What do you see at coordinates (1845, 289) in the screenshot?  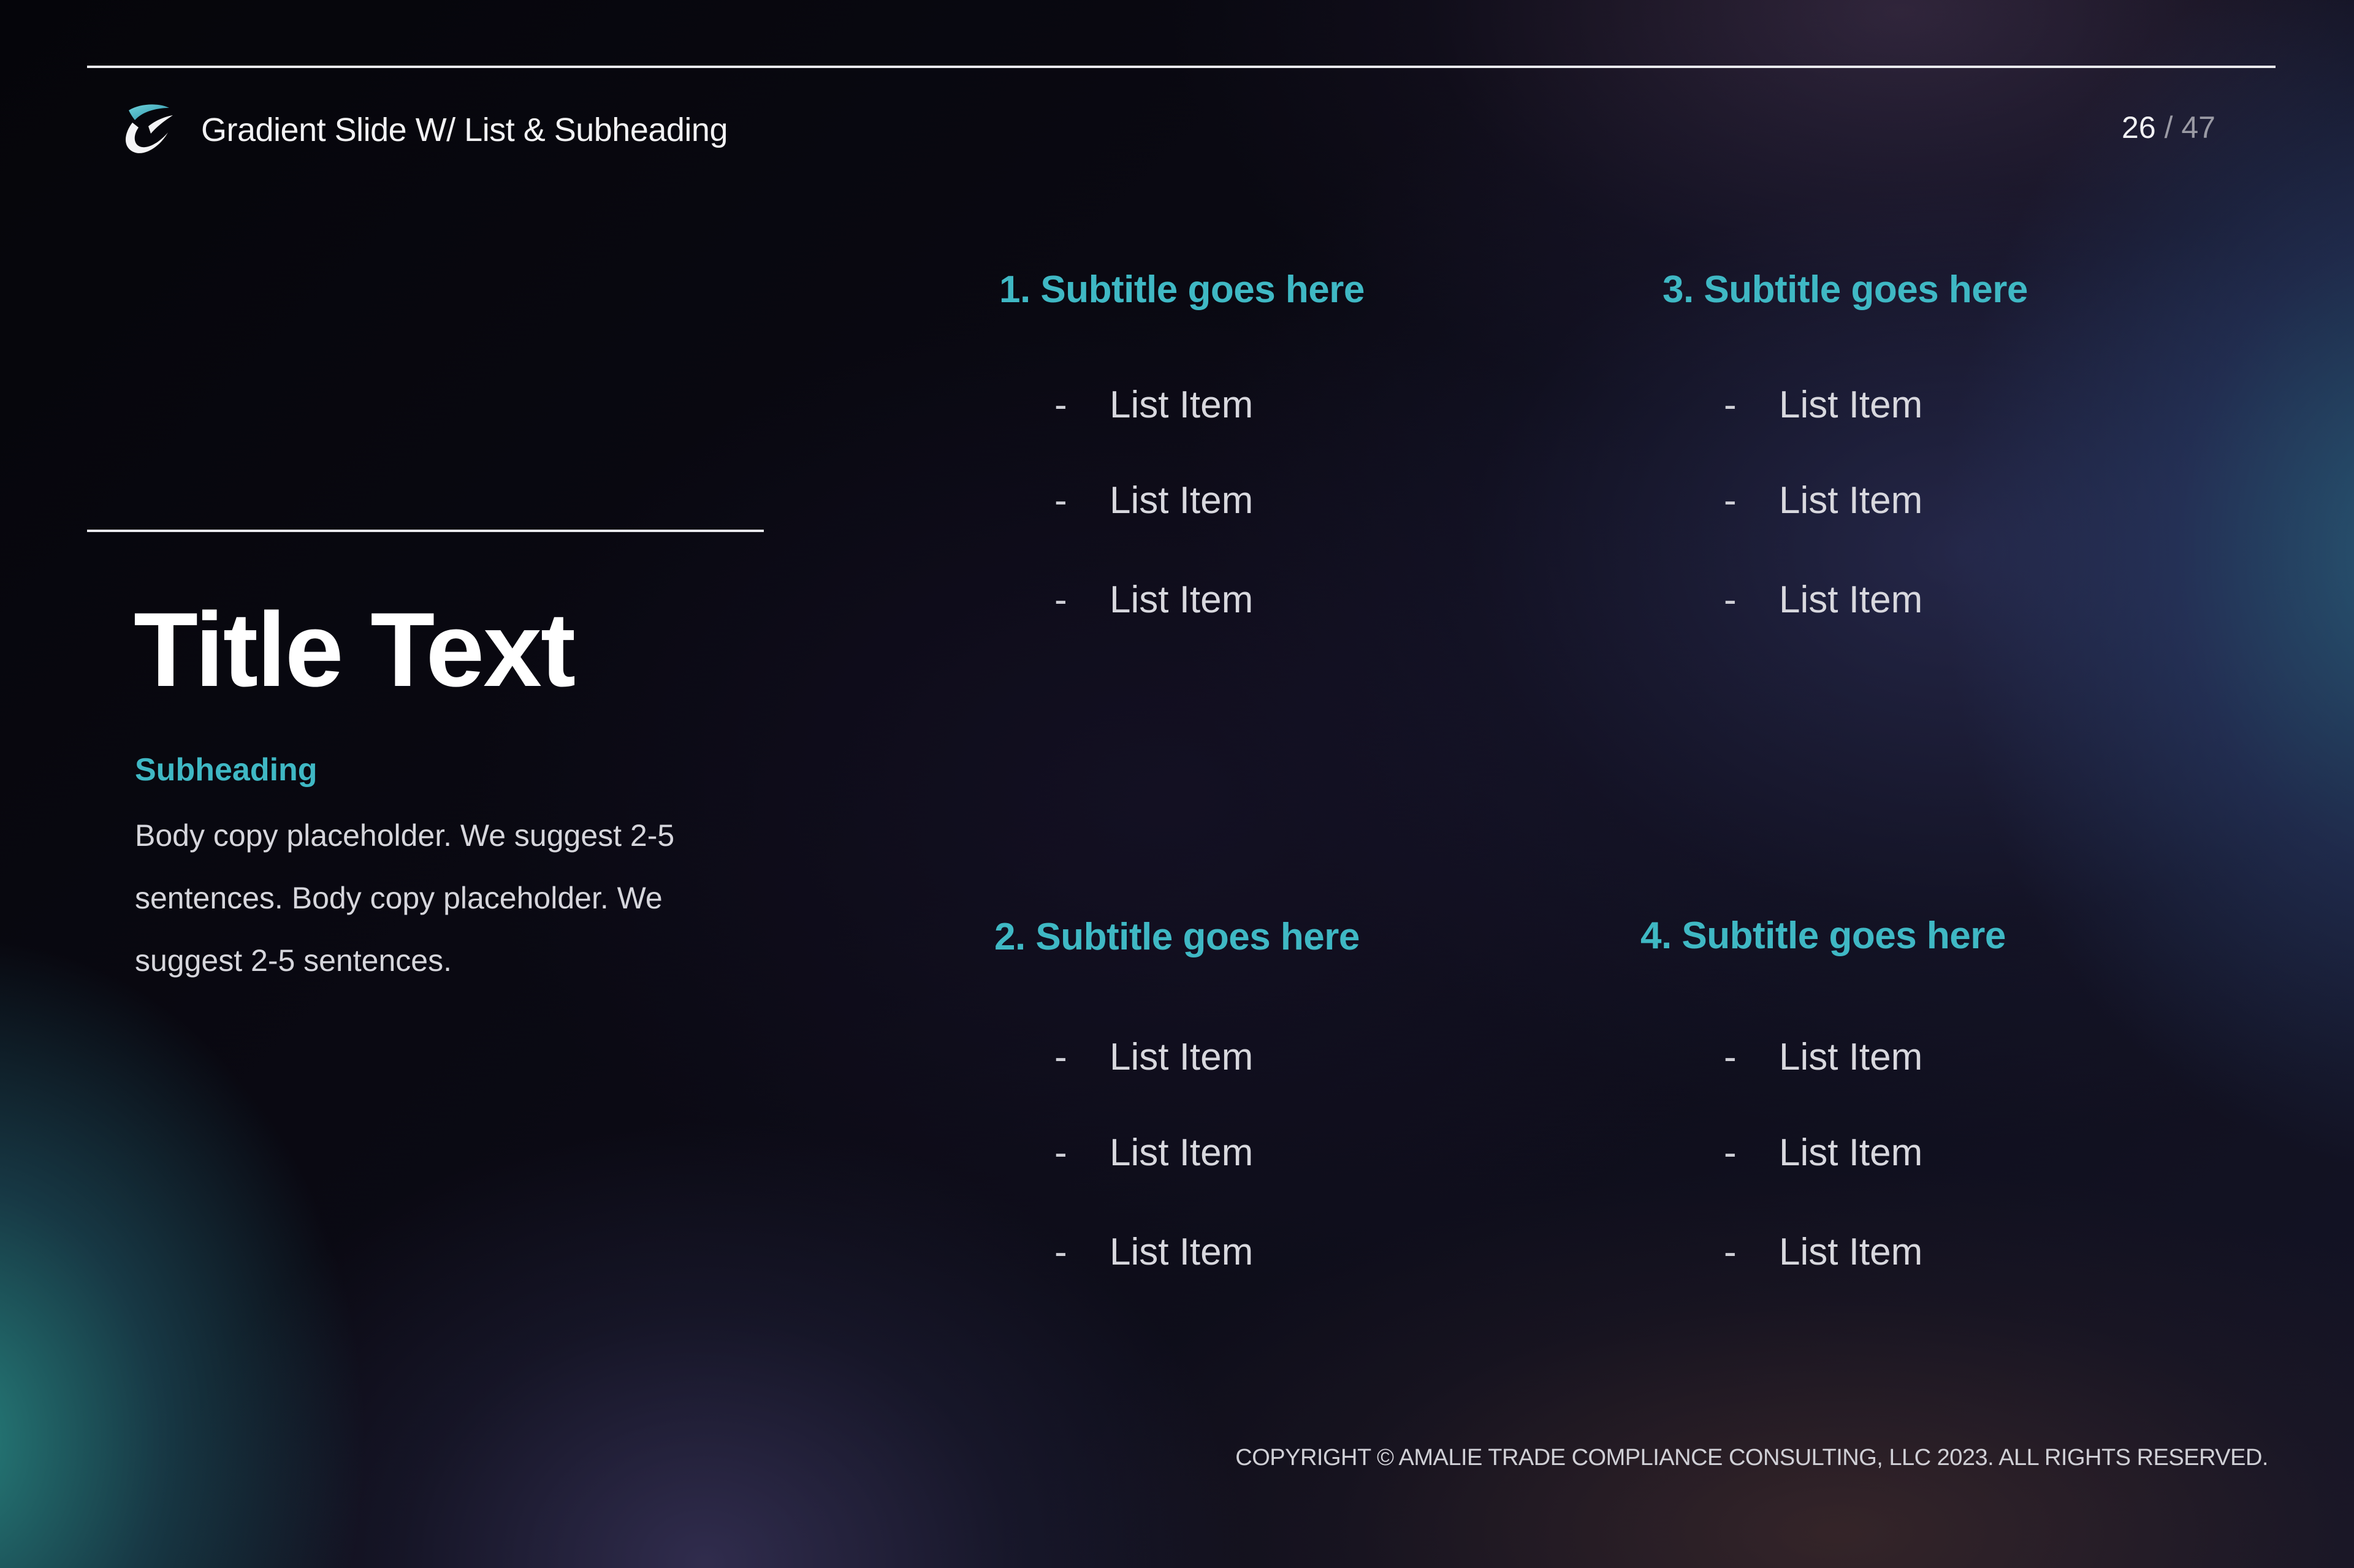 I see `section-subtitle: 3. Subtitle goes here` at bounding box center [1845, 289].